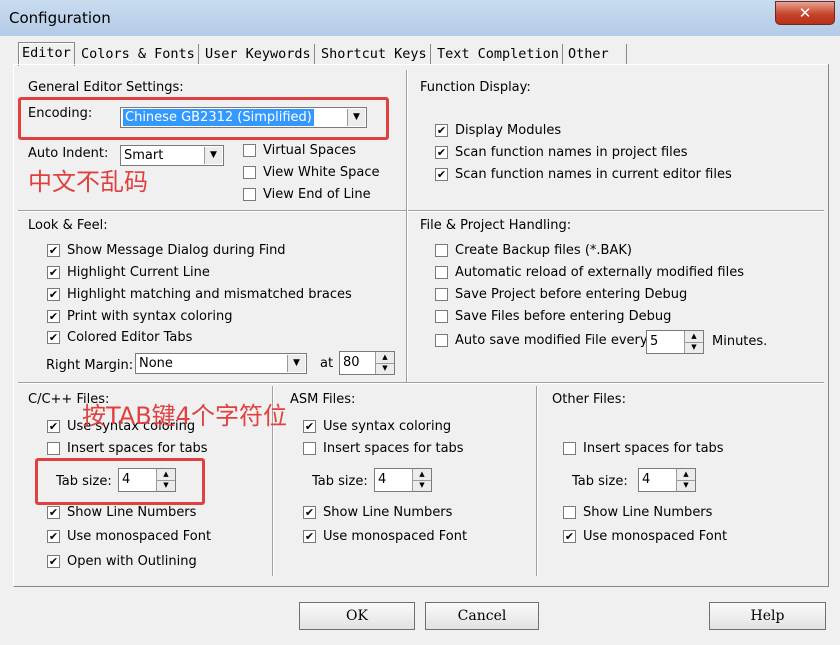  I want to click on tab-panel-top-line, so click(420, 64).